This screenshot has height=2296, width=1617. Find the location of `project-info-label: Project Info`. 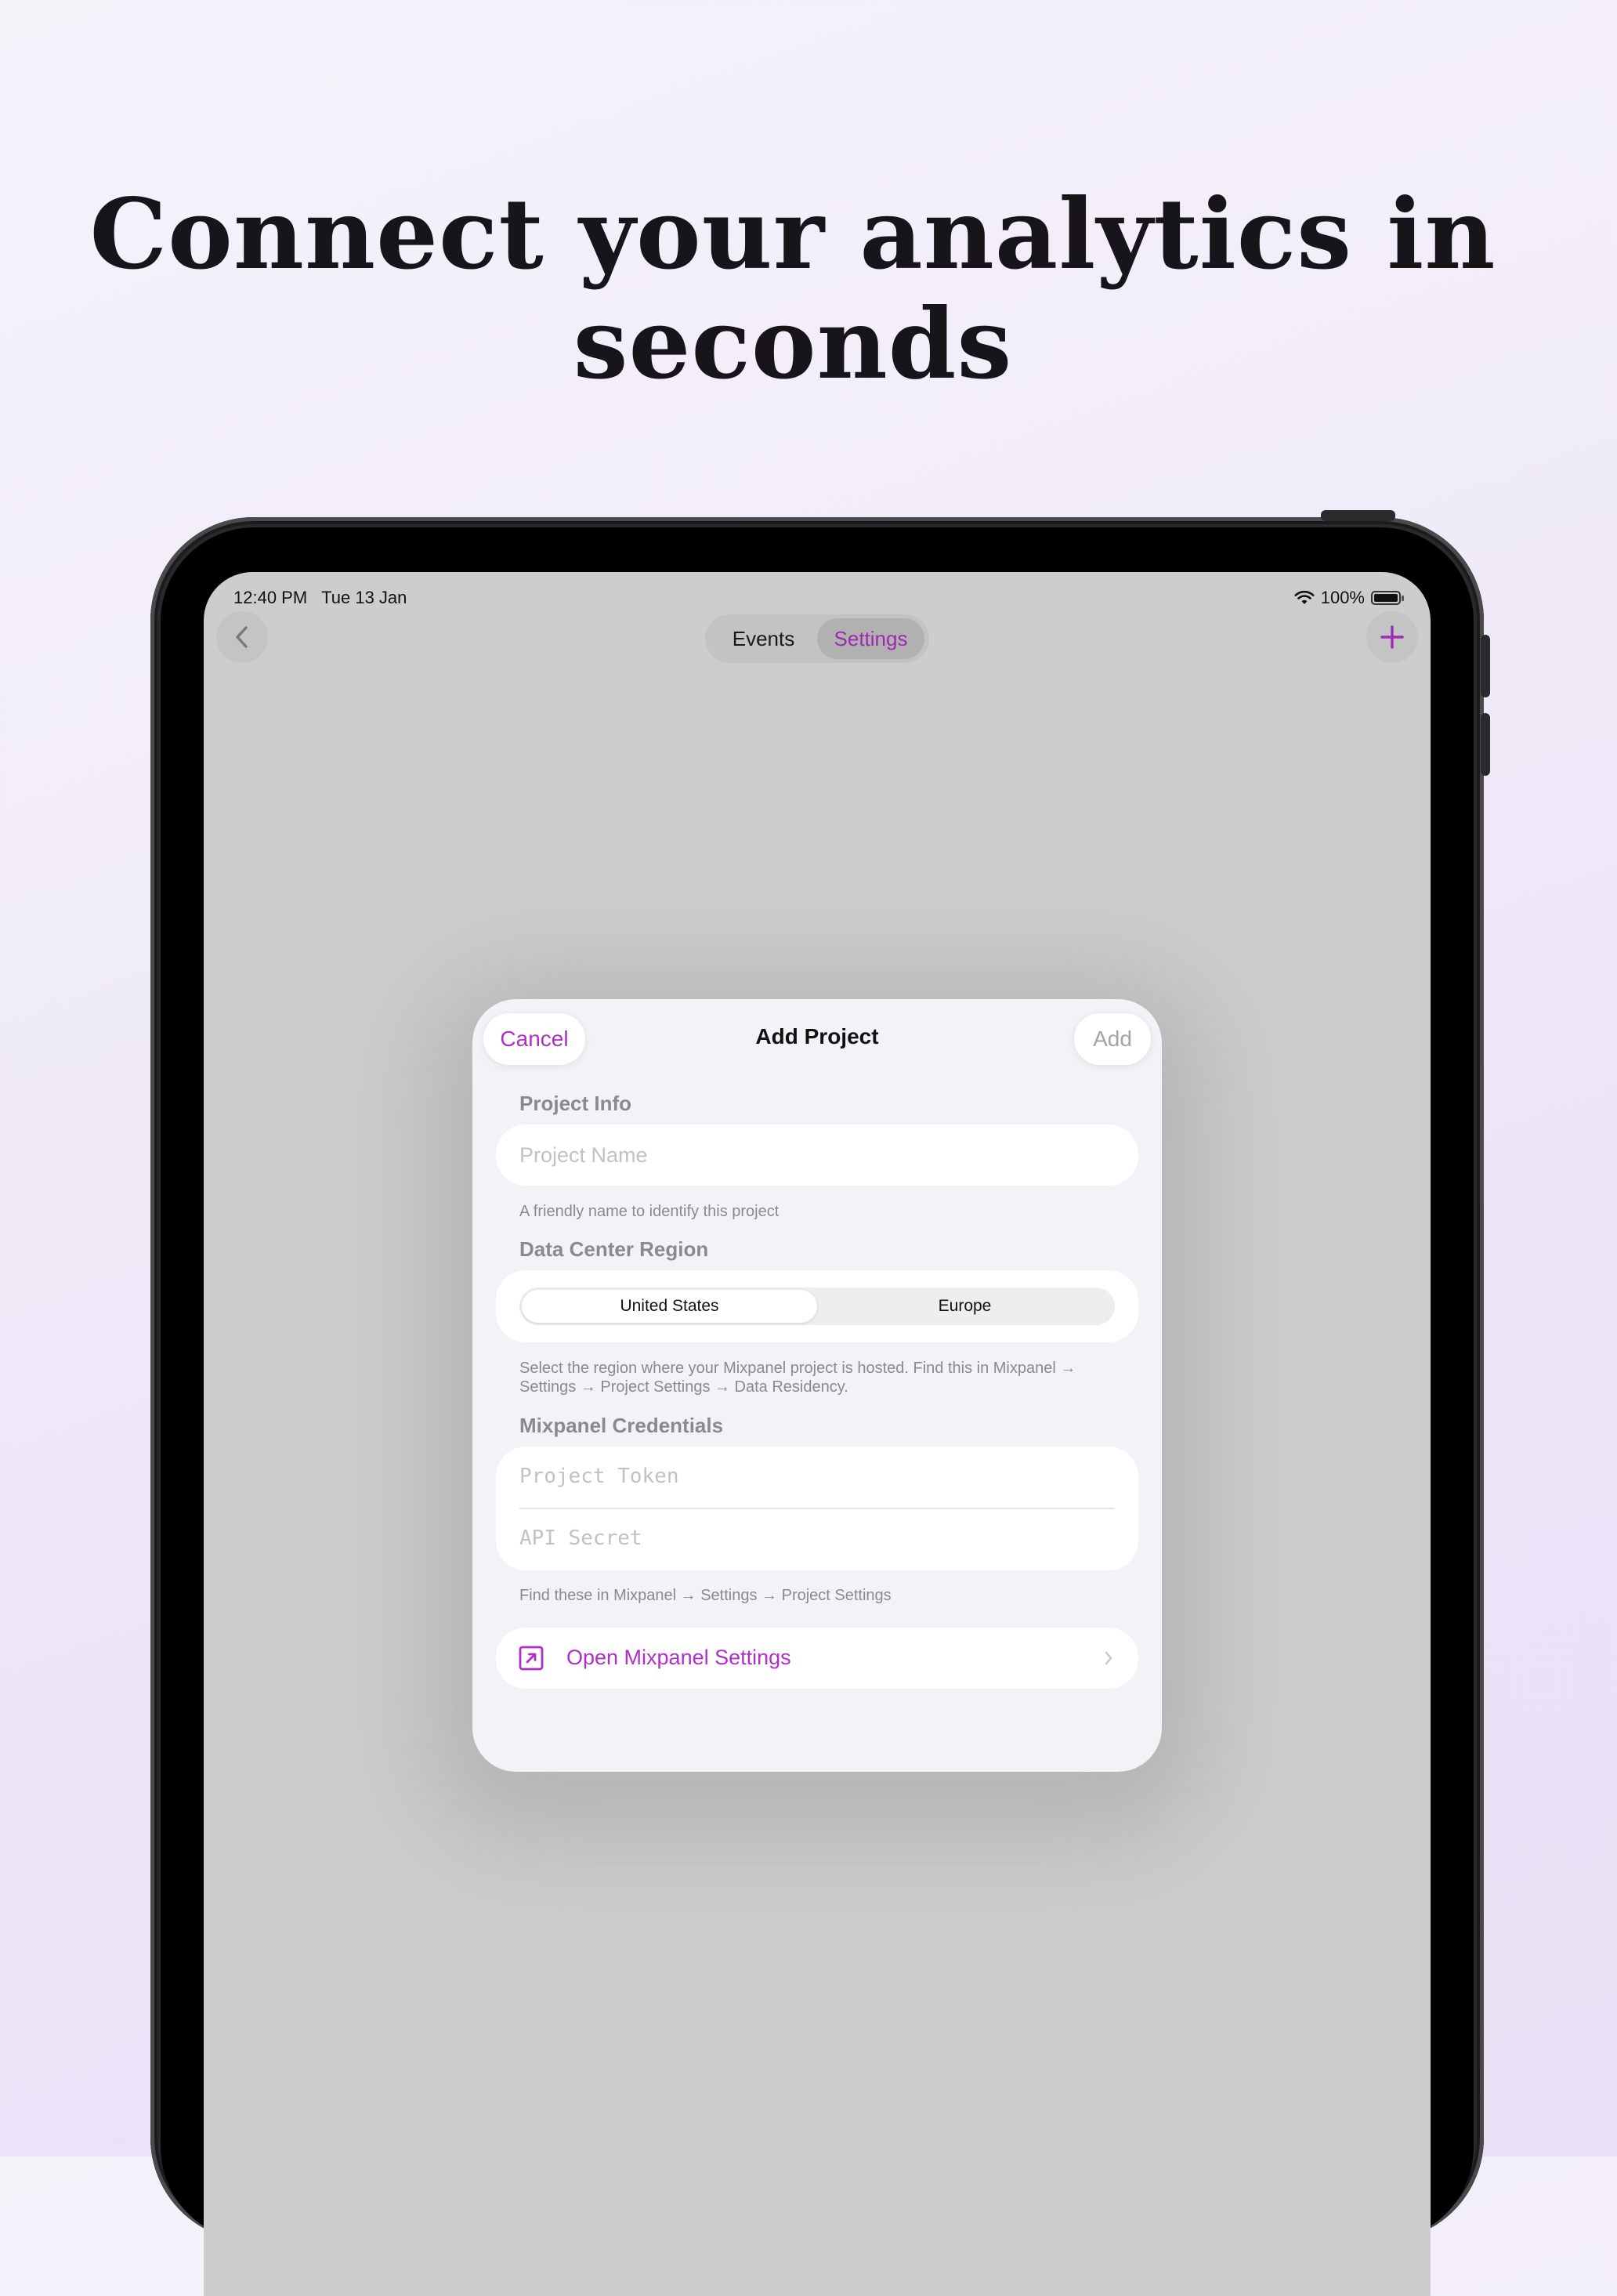

project-info-label: Project Info is located at coordinates (575, 1103).